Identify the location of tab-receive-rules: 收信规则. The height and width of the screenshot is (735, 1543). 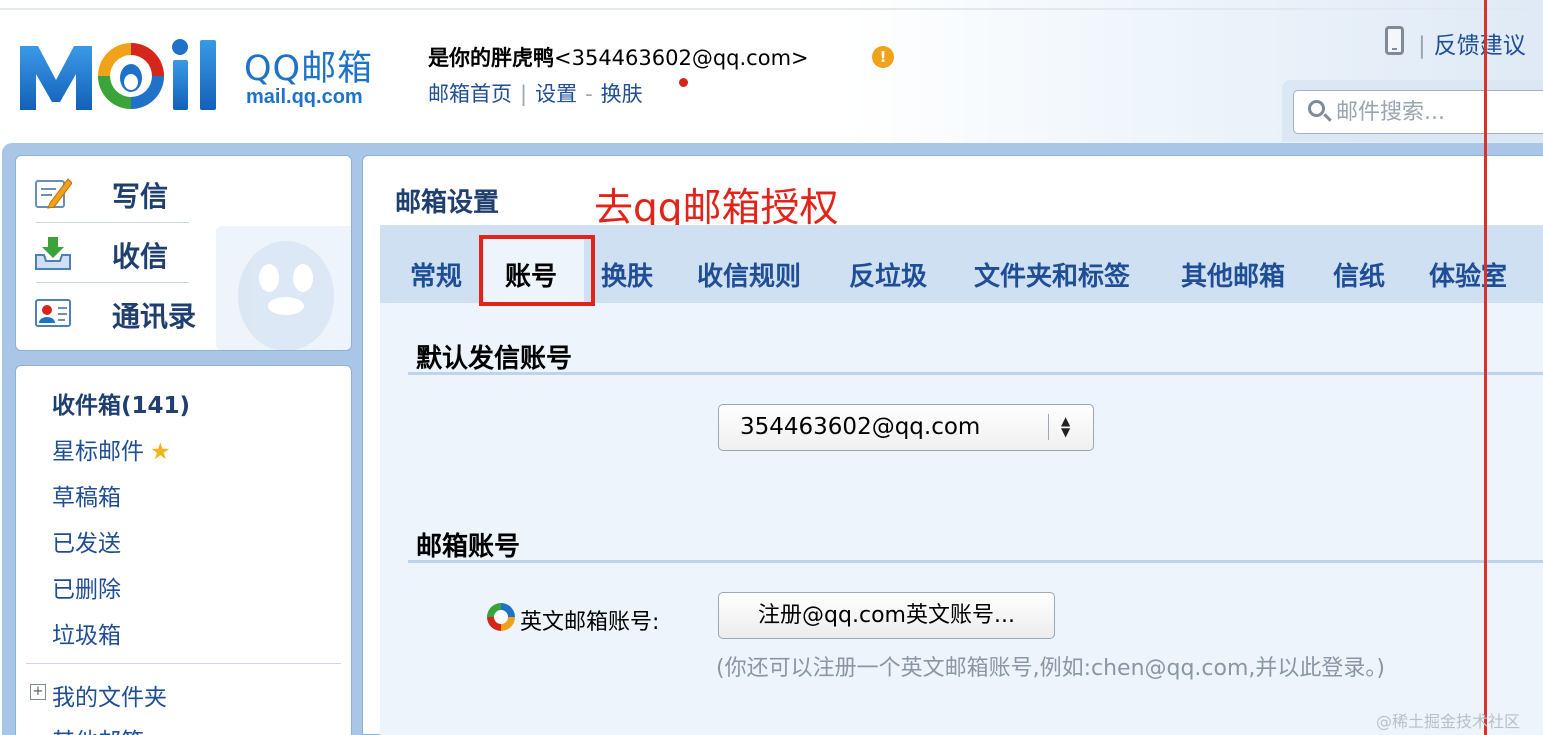
(749, 274).